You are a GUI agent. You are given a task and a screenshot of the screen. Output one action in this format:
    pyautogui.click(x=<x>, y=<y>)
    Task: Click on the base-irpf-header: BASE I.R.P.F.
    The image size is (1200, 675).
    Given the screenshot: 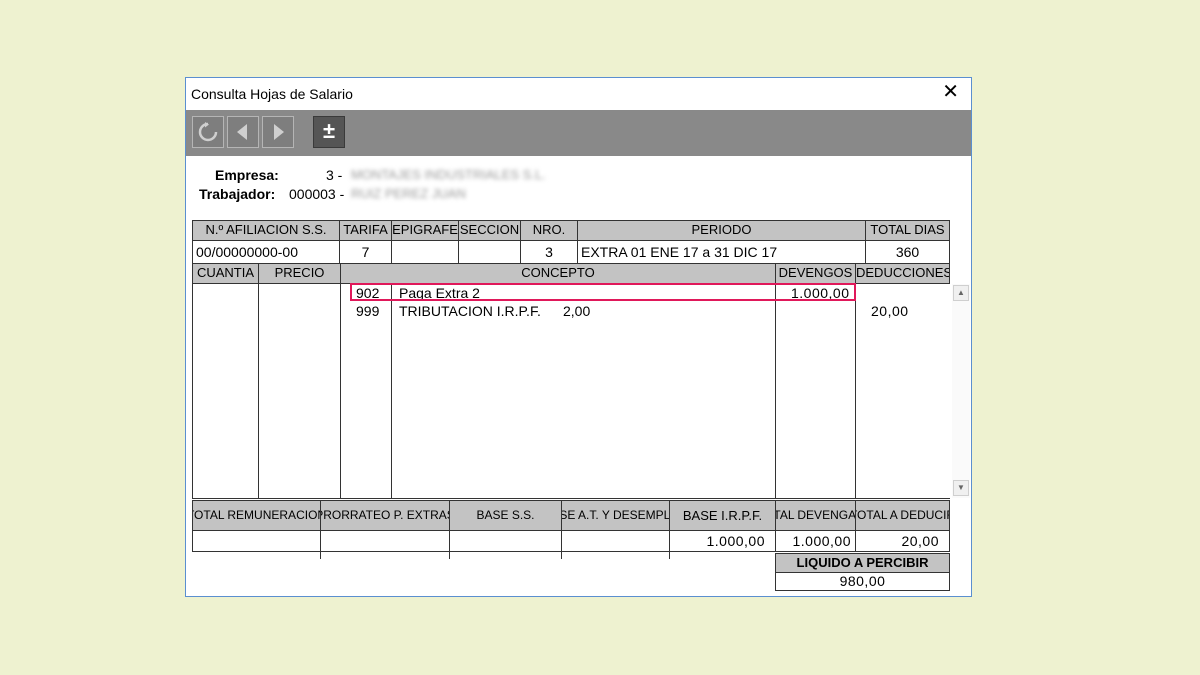 What is the action you would take?
    pyautogui.click(x=722, y=515)
    